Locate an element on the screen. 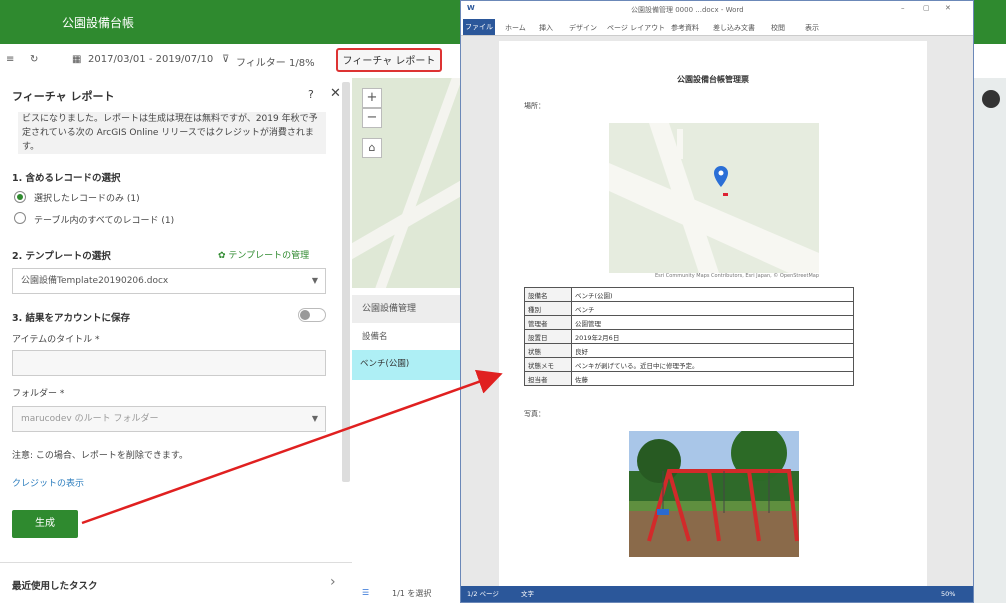 The width and height of the screenshot is (1006, 603). table-row: 状態 良好 is located at coordinates (689, 350).